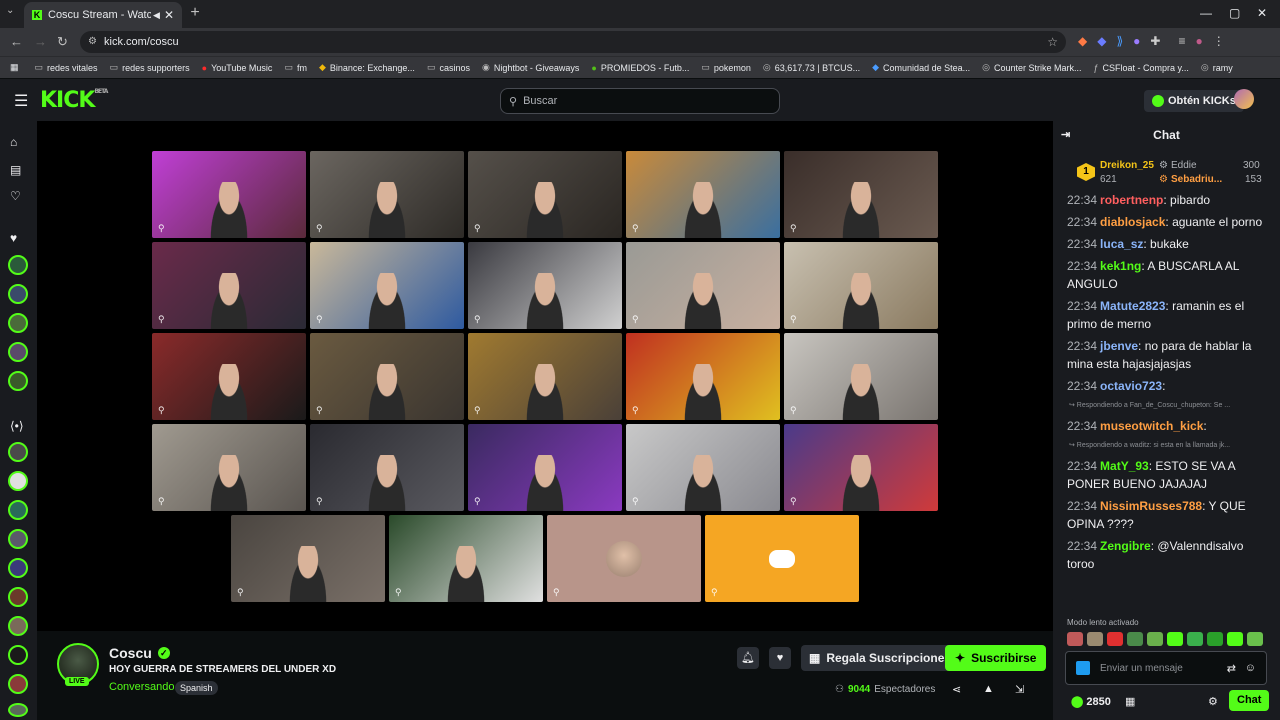 The height and width of the screenshot is (720, 1280). Describe the element at coordinates (573, 42) in the screenshot. I see `url-field: ⚙ kick.com/coscu ☆` at that location.